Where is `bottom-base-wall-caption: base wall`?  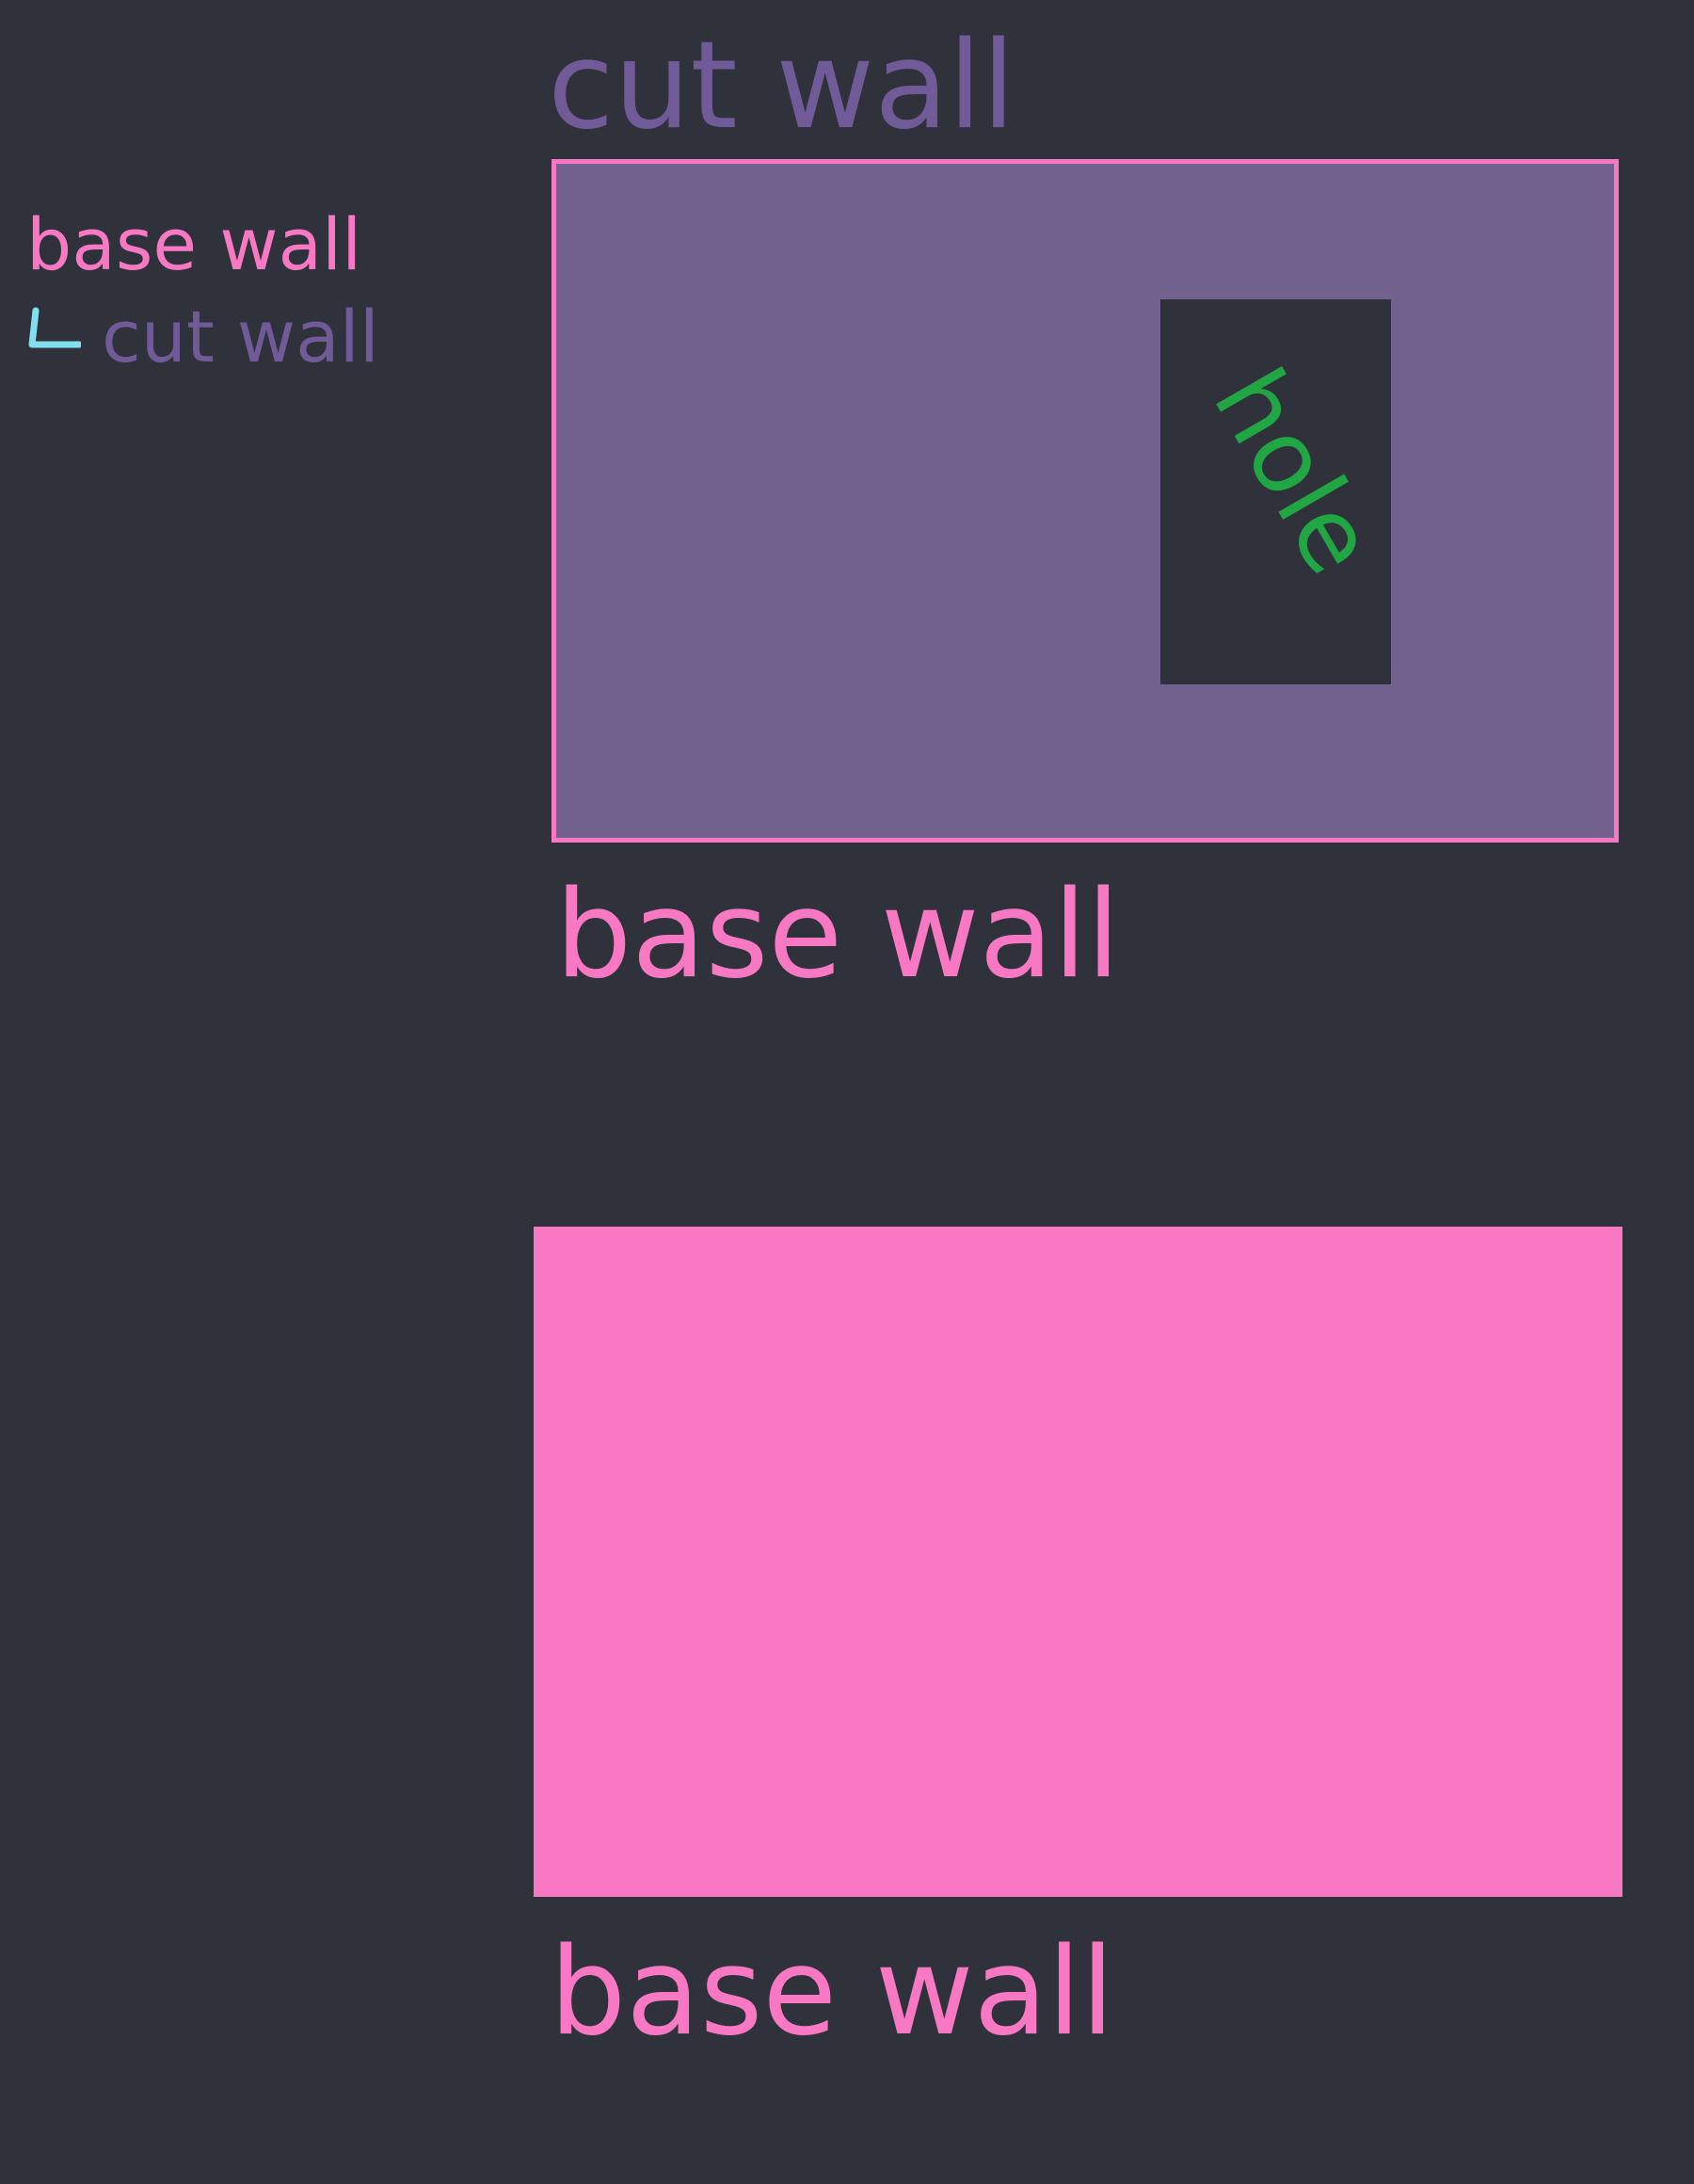 bottom-base-wall-caption: base wall is located at coordinates (832, 1992).